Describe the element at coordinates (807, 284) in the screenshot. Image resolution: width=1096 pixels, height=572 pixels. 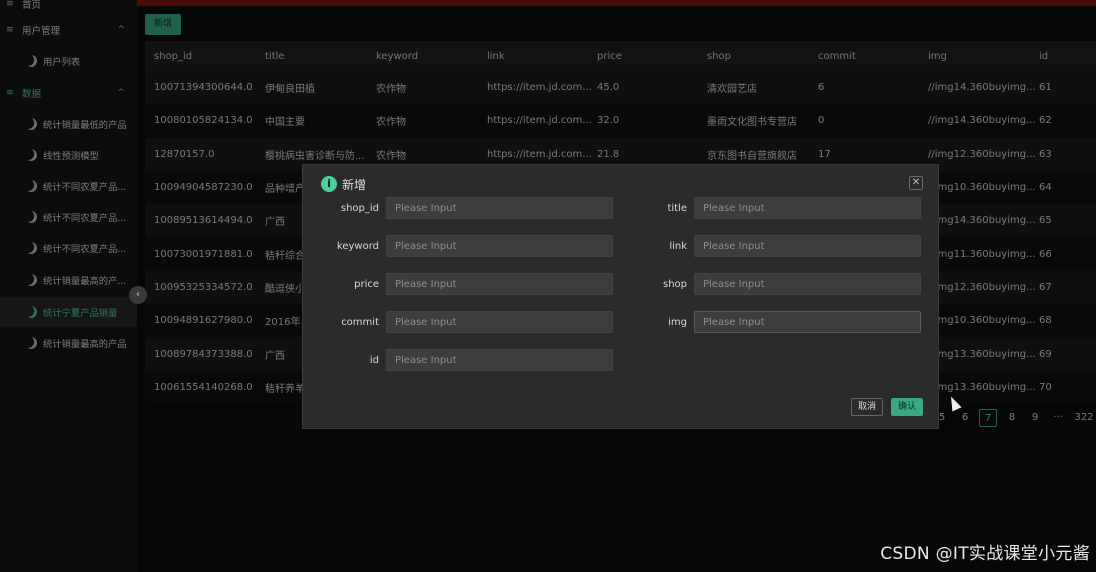
I see `shop-input` at that location.